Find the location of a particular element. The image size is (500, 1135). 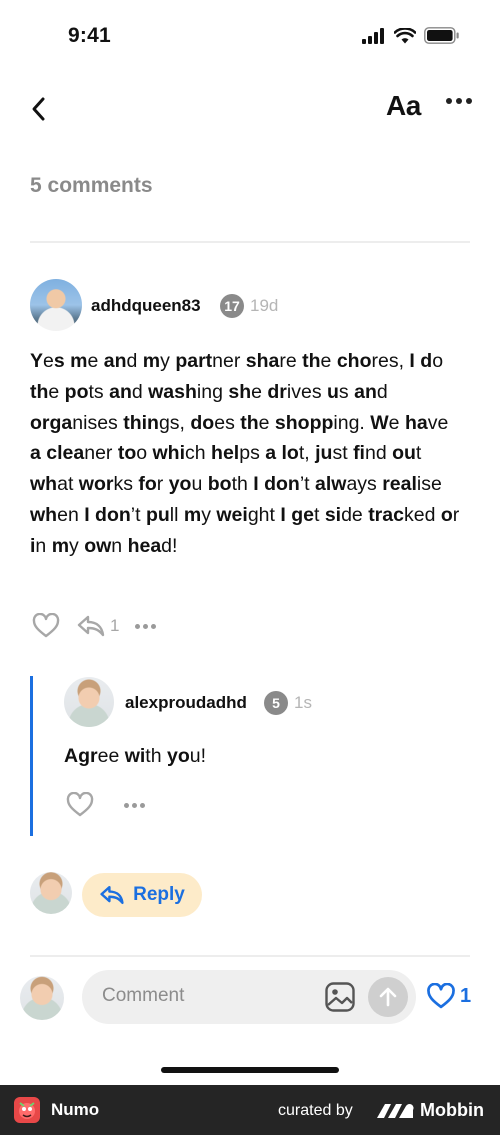

chevron-left-icon is located at coordinates (38, 109).